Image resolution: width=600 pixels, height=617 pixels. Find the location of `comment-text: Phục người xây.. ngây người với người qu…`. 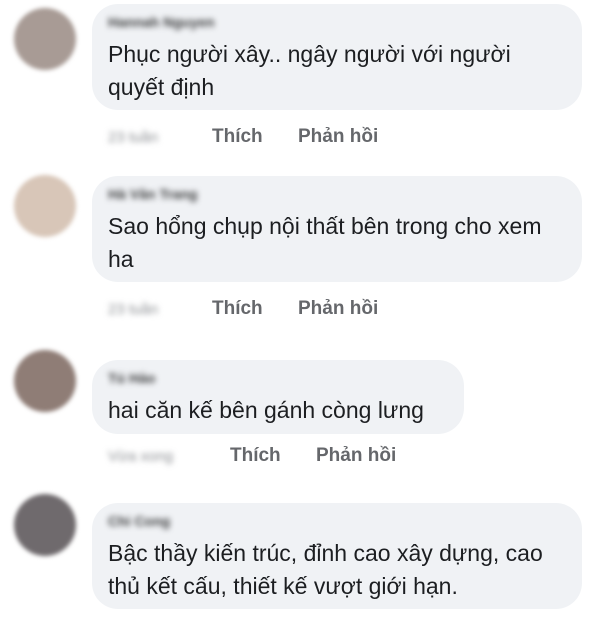

comment-text: Phục người xây.. ngây người với người qu… is located at coordinates (309, 70).